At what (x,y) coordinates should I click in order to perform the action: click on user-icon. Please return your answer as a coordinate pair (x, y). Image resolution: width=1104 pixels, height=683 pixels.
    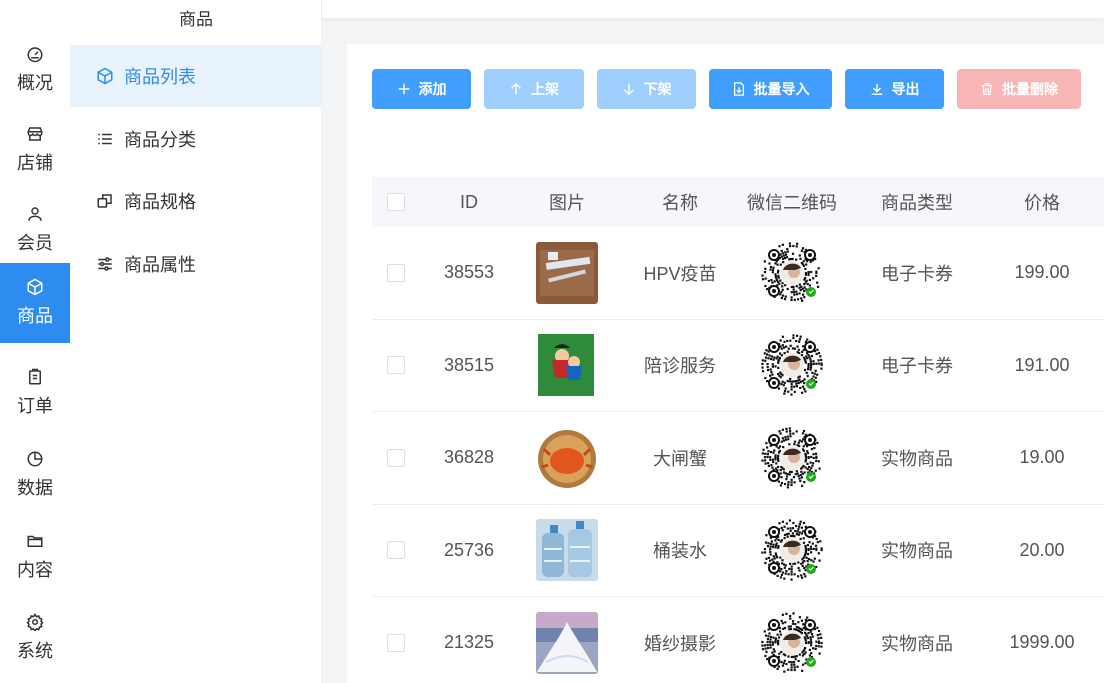
    Looking at the image, I should click on (35, 214).